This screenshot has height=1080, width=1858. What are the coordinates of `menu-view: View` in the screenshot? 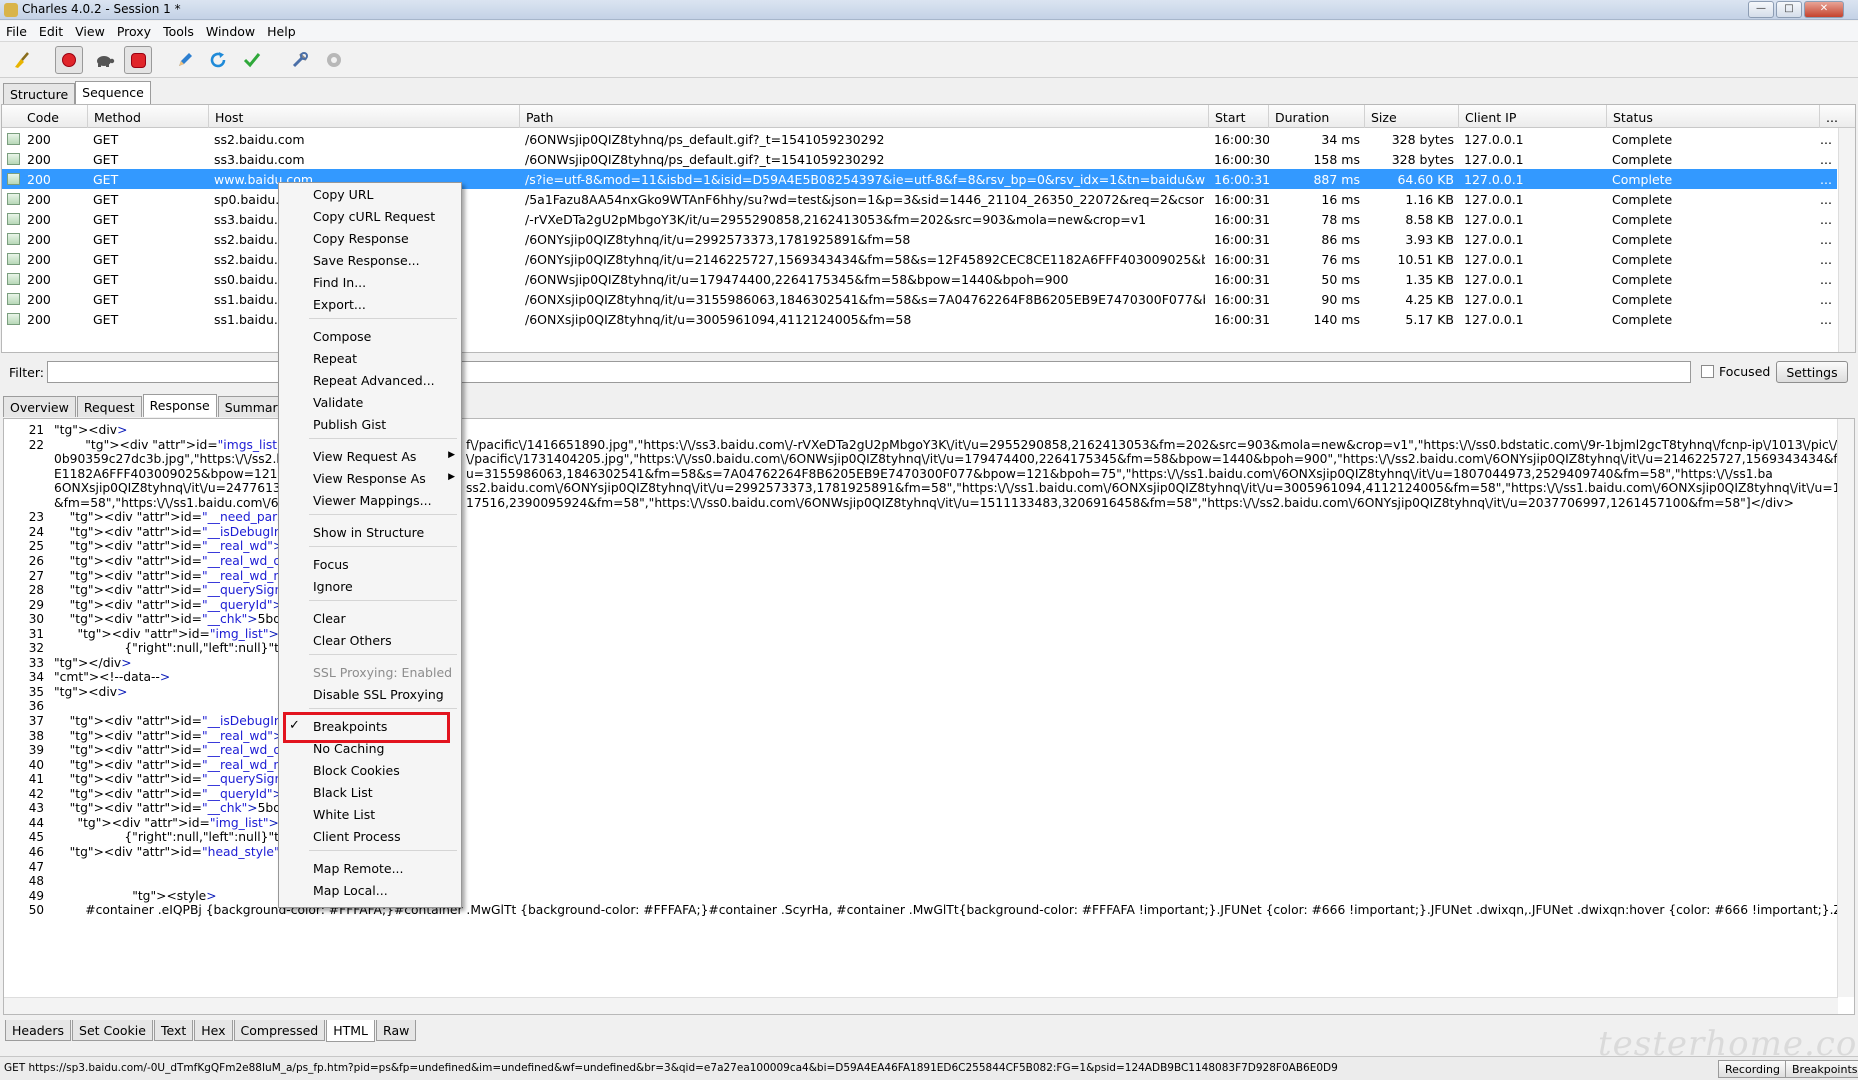 It's located at (90, 31).